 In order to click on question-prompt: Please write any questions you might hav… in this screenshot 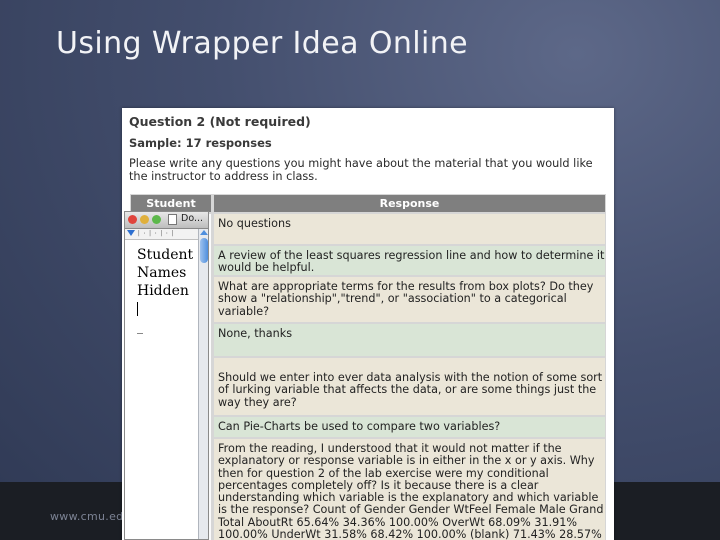, I will do `click(361, 170)`.